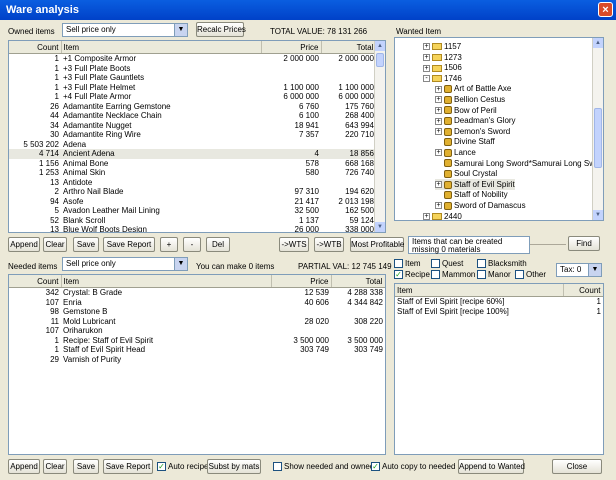  What do you see at coordinates (447, 264) in the screenshot?
I see `filter-quest-checkbox: Quest` at bounding box center [447, 264].